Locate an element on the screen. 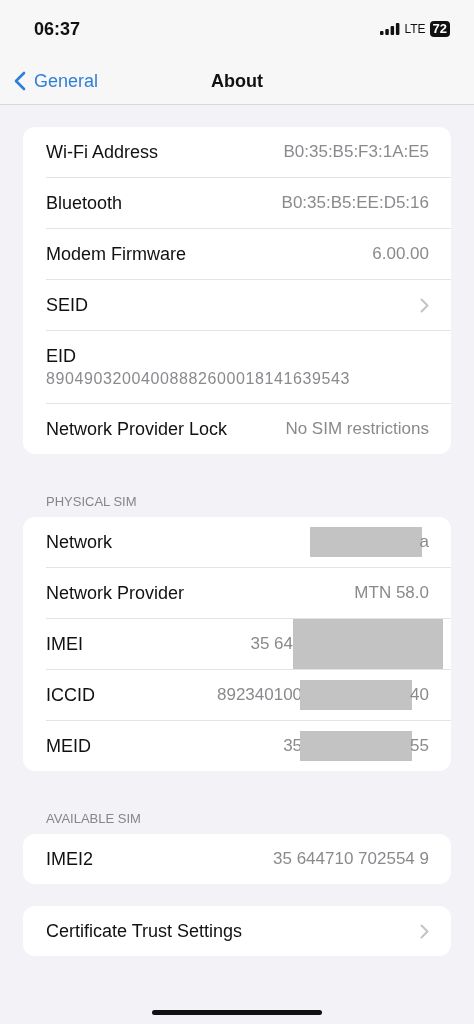 The width and height of the screenshot is (474, 1024). row-value: a is located at coordinates (424, 542).